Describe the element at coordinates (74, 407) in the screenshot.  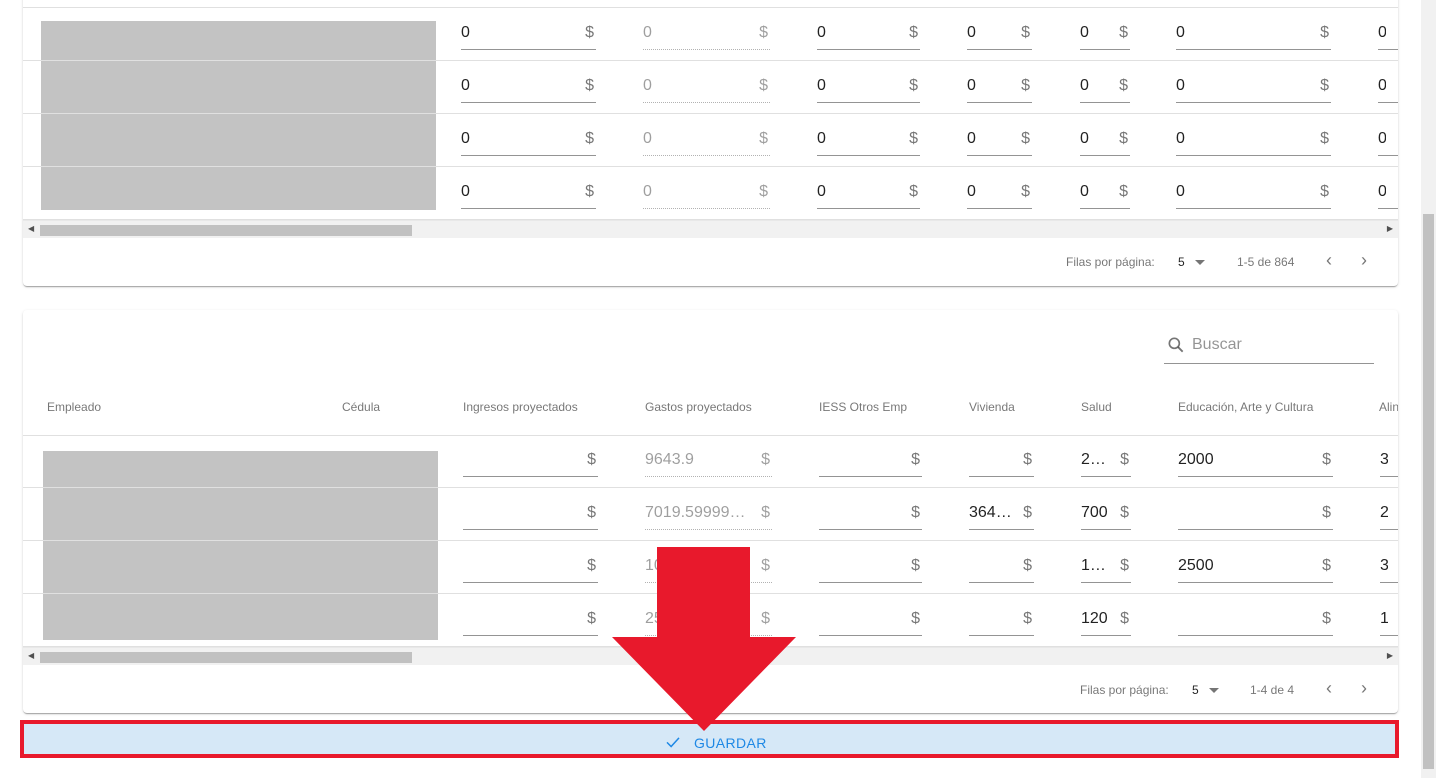
I see `header-empleado: Empleado` at that location.